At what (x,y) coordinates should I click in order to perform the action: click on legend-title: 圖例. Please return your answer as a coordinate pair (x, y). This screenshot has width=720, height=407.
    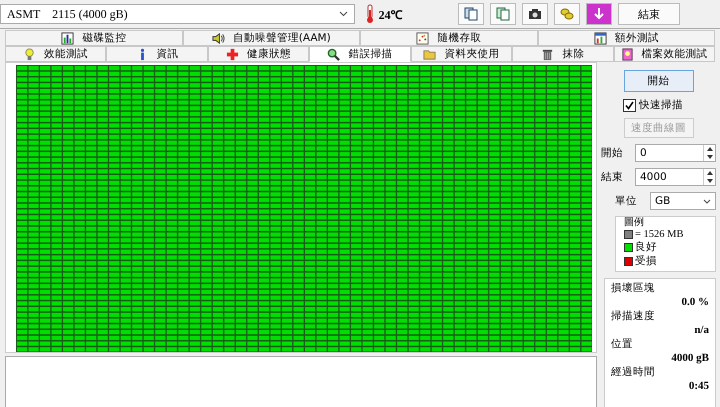
    Looking at the image, I should click on (634, 222).